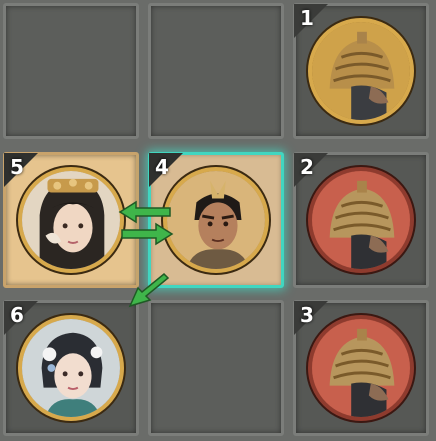  I want to click on slot-number: 2, so click(307, 167).